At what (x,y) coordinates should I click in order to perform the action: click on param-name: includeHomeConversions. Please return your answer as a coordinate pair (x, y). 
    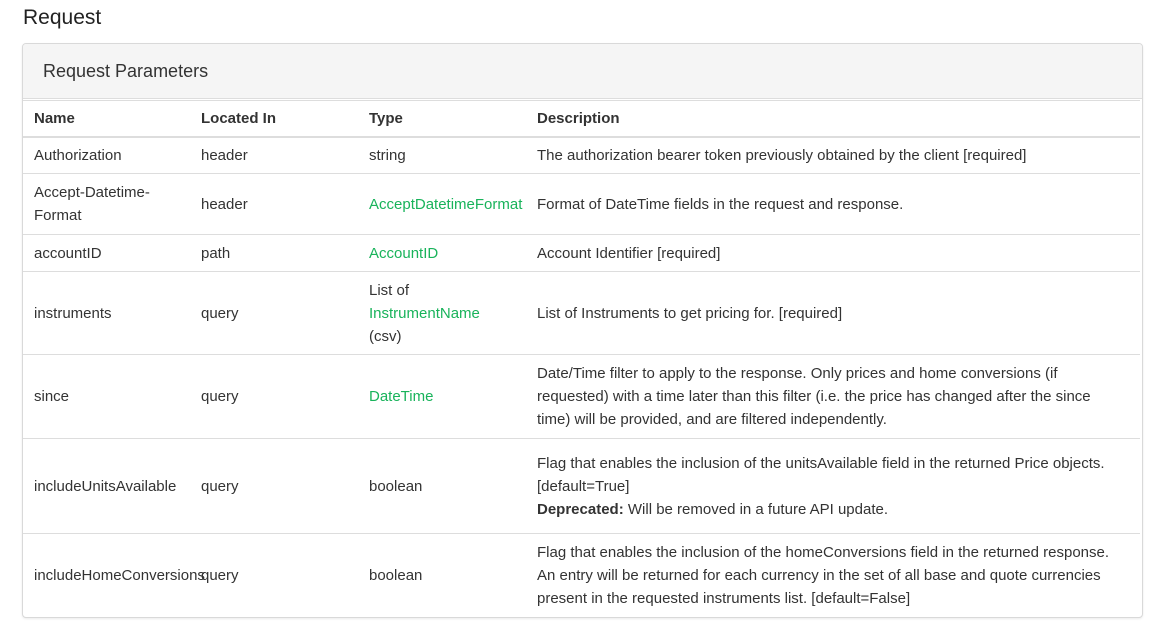
    Looking at the image, I should click on (114, 575).